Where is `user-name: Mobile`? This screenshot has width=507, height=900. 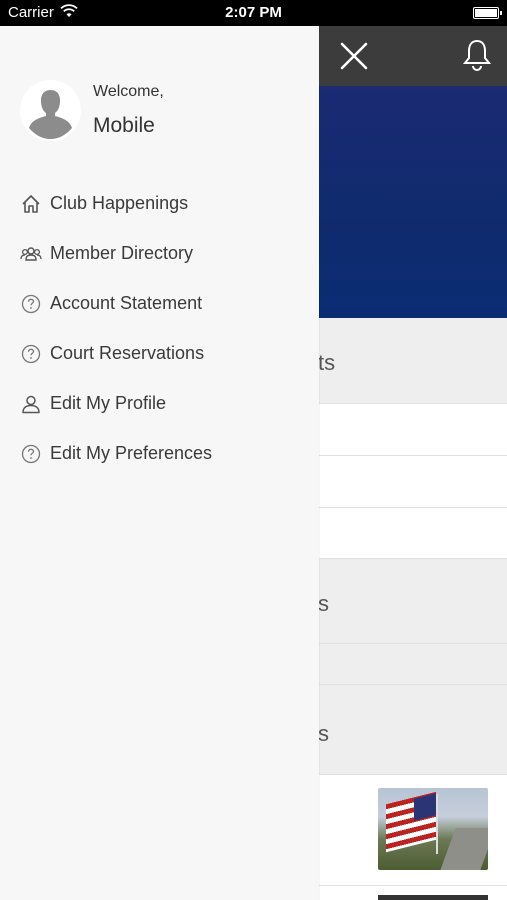 user-name: Mobile is located at coordinates (124, 125).